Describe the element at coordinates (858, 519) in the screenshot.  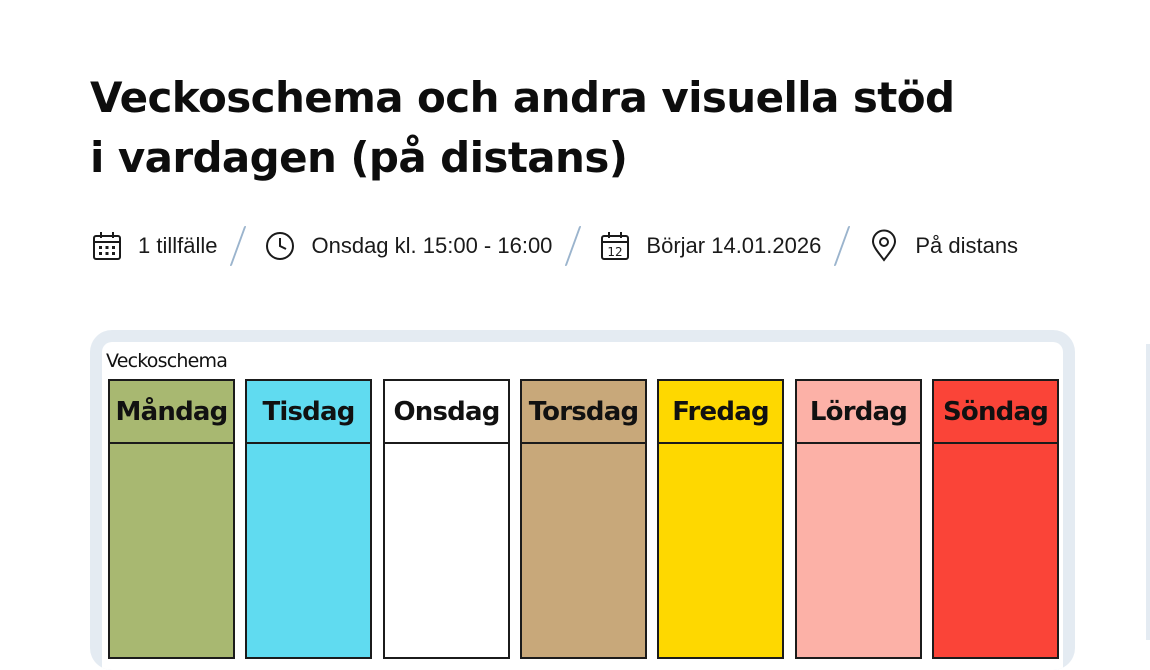
I see `day-column: Lördag` at that location.